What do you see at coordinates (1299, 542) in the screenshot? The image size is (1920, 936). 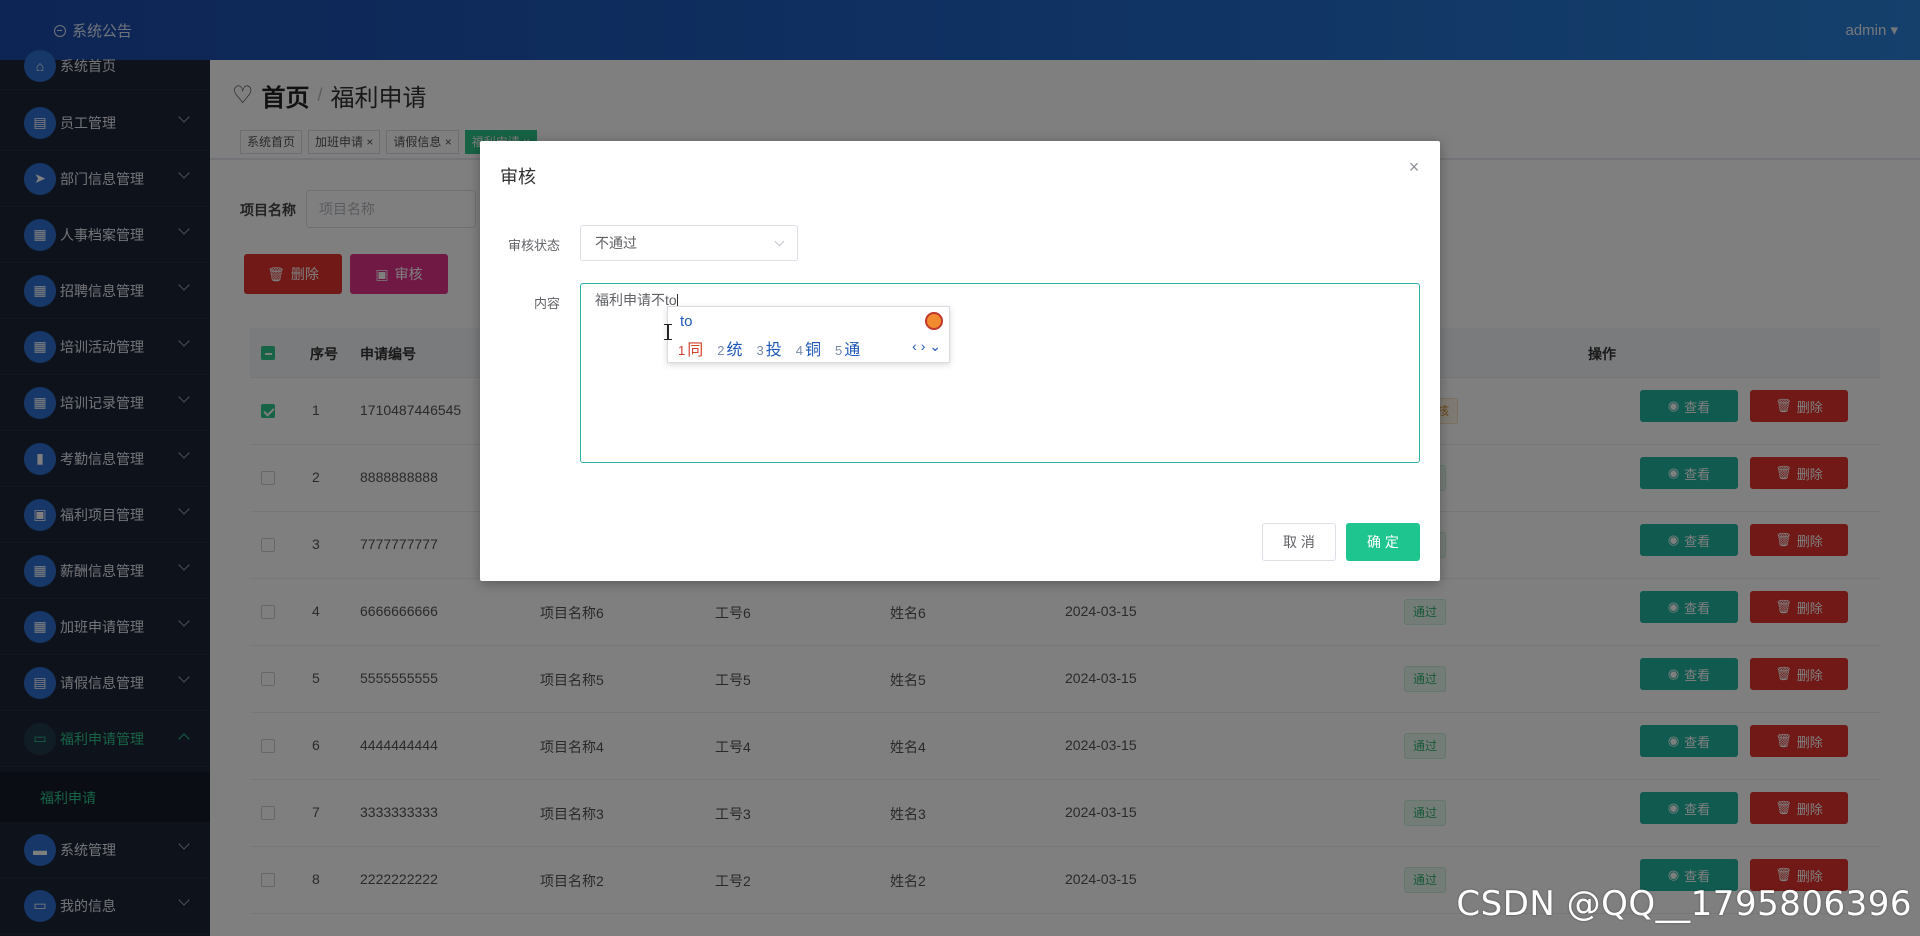 I see `cancel-button: 取 消` at bounding box center [1299, 542].